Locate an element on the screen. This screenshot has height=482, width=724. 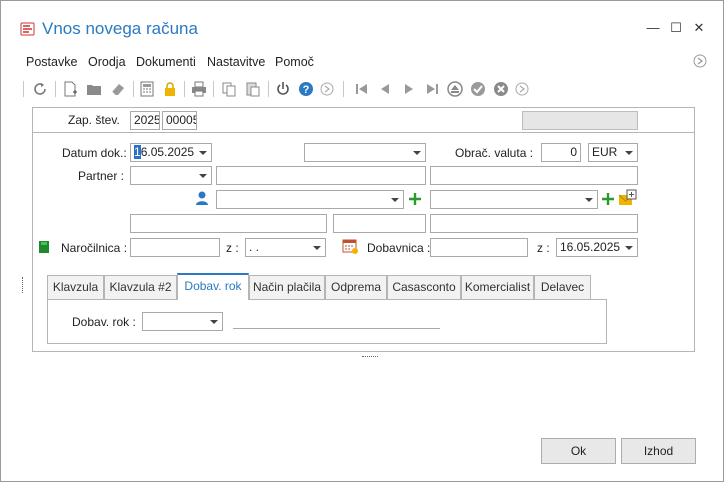
paste-icon is located at coordinates (253, 89).